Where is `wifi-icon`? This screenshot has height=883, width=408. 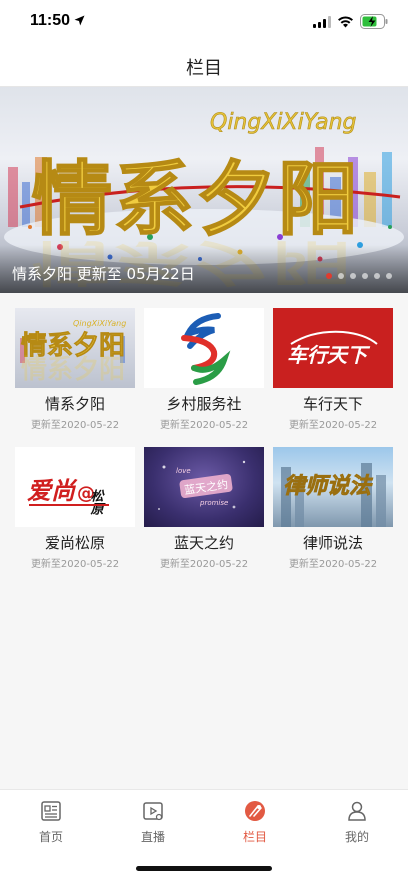
wifi-icon is located at coordinates (345, 22).